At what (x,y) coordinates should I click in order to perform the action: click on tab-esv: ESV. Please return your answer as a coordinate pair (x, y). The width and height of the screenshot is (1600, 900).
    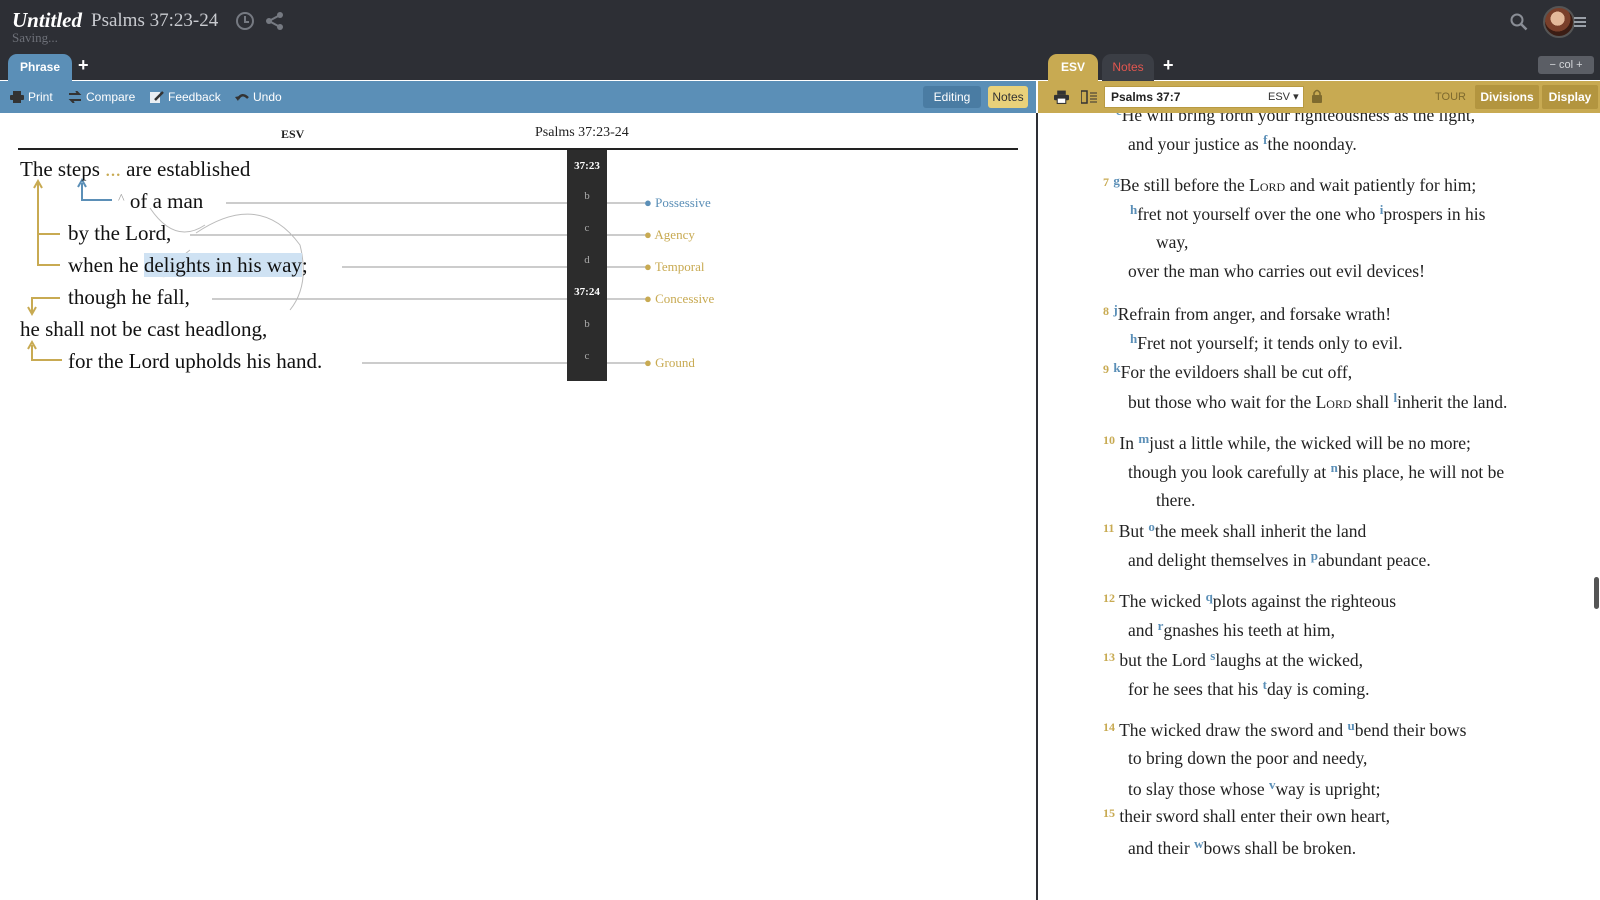
    Looking at the image, I should click on (1073, 67).